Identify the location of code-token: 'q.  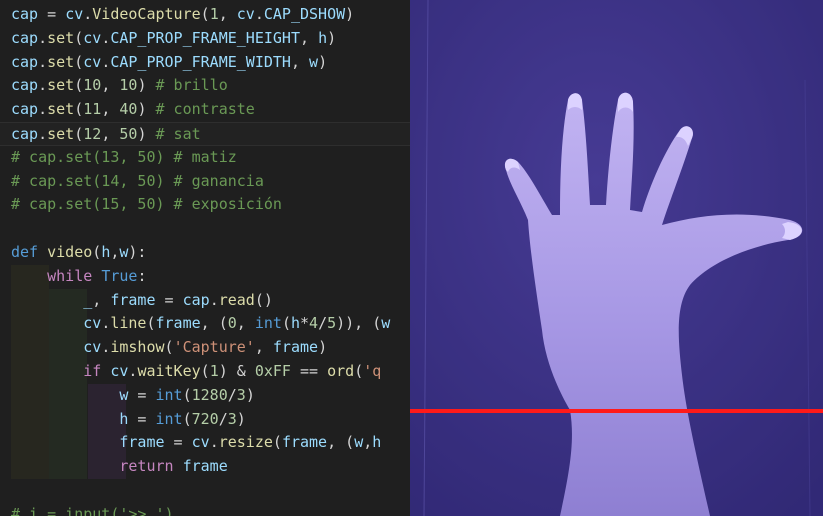
(372, 370).